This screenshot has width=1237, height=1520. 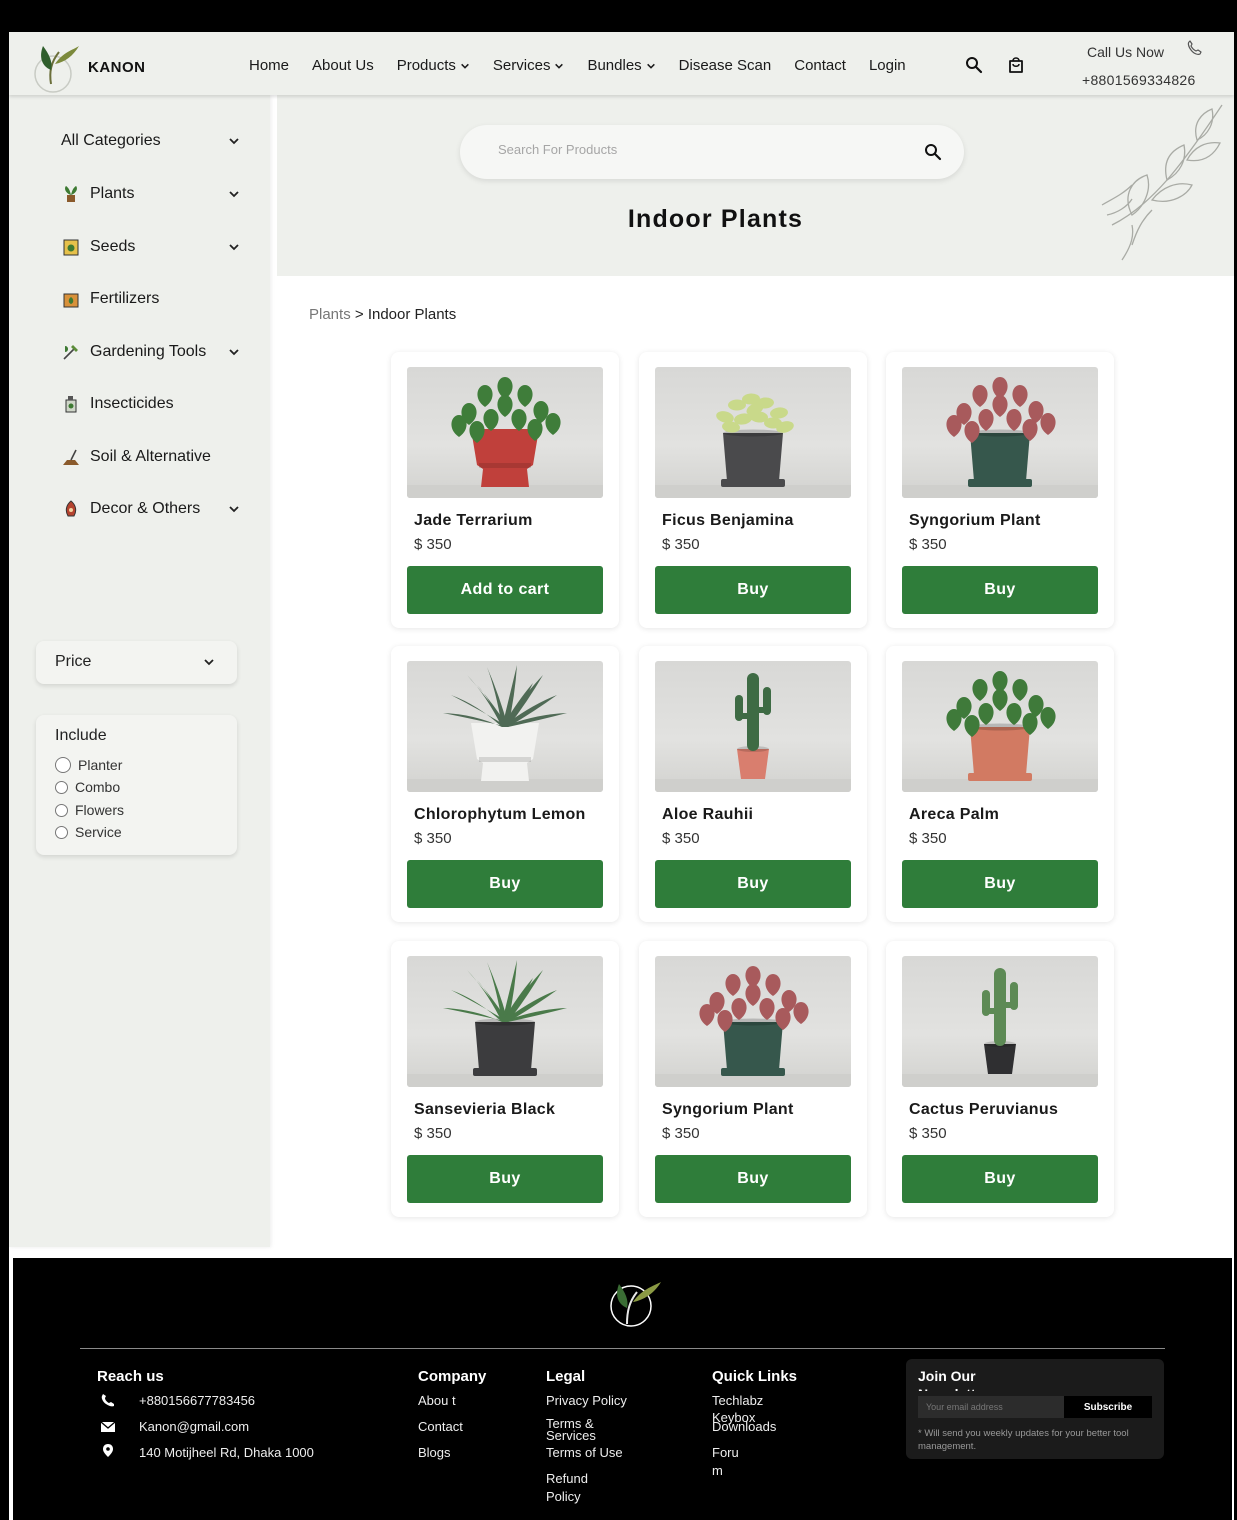 What do you see at coordinates (1139, 80) in the screenshot?
I see `header-phone-number: +8801569334826` at bounding box center [1139, 80].